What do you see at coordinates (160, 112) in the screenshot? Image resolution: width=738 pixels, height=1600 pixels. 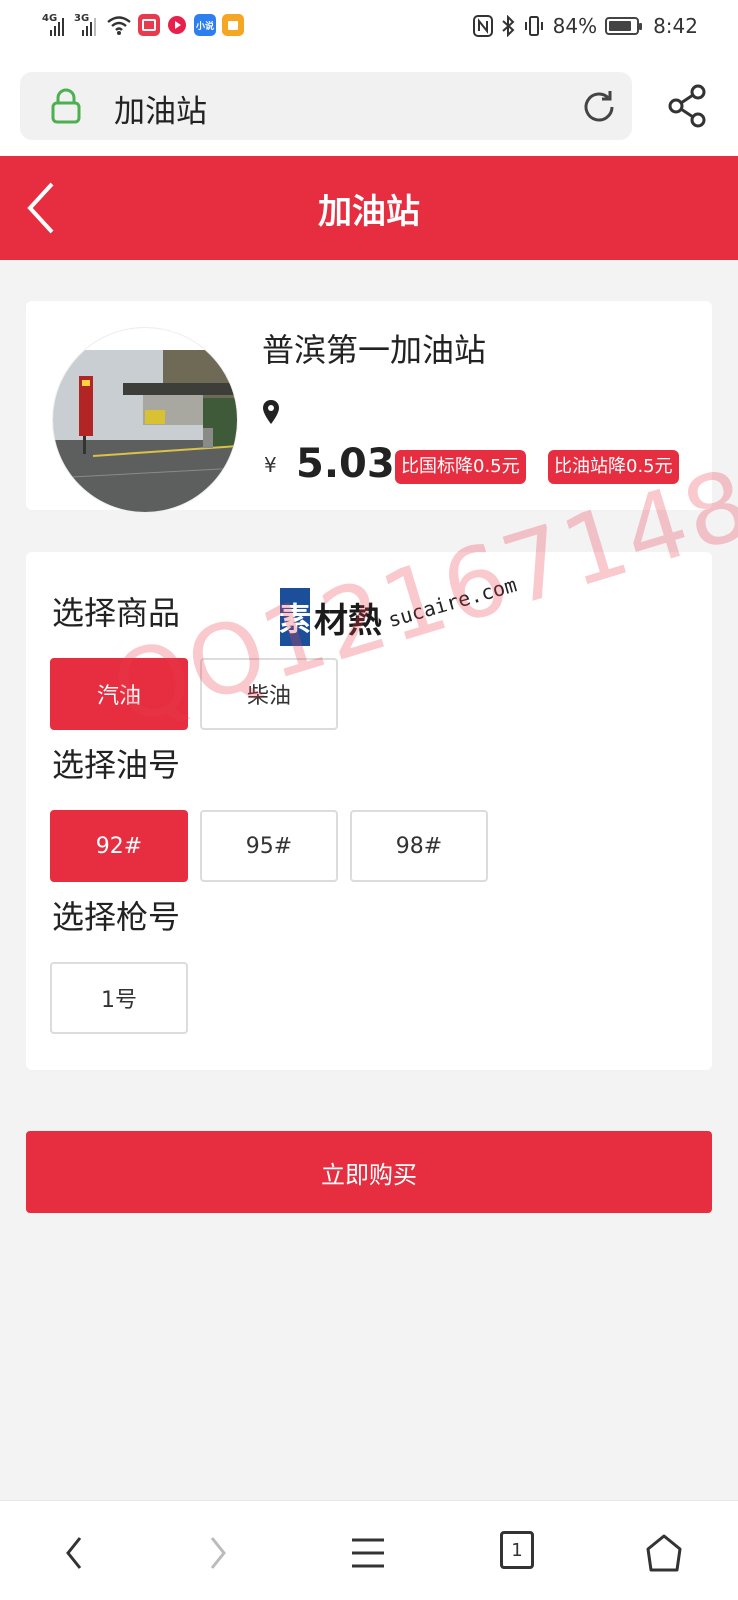 I see `address-title: 加油站` at bounding box center [160, 112].